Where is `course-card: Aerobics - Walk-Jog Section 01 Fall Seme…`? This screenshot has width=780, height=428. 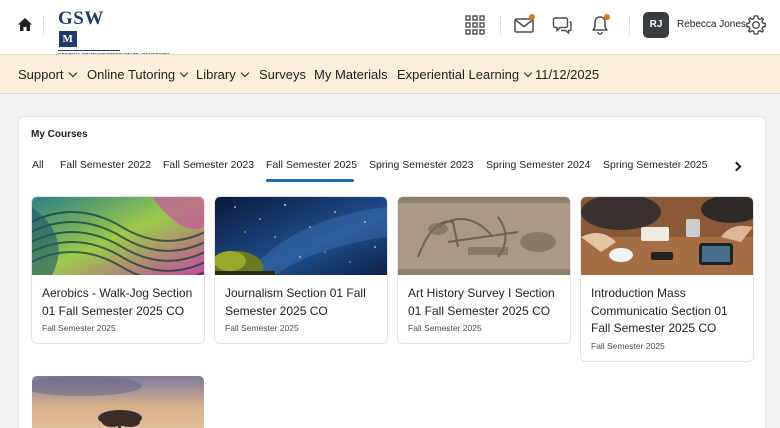
course-card: Aerobics - Walk-Jog Section 01 Fall Seme… is located at coordinates (118, 270).